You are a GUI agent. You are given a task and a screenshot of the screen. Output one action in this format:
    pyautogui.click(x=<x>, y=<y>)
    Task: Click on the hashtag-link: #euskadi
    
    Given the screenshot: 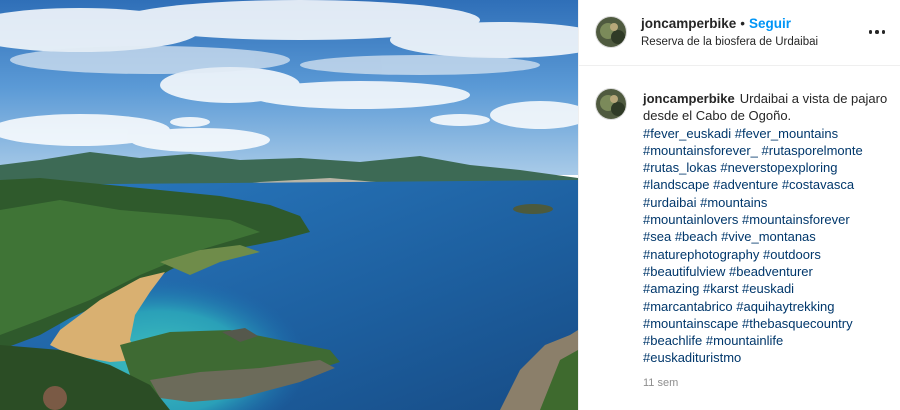 What is the action you would take?
    pyautogui.click(x=768, y=288)
    